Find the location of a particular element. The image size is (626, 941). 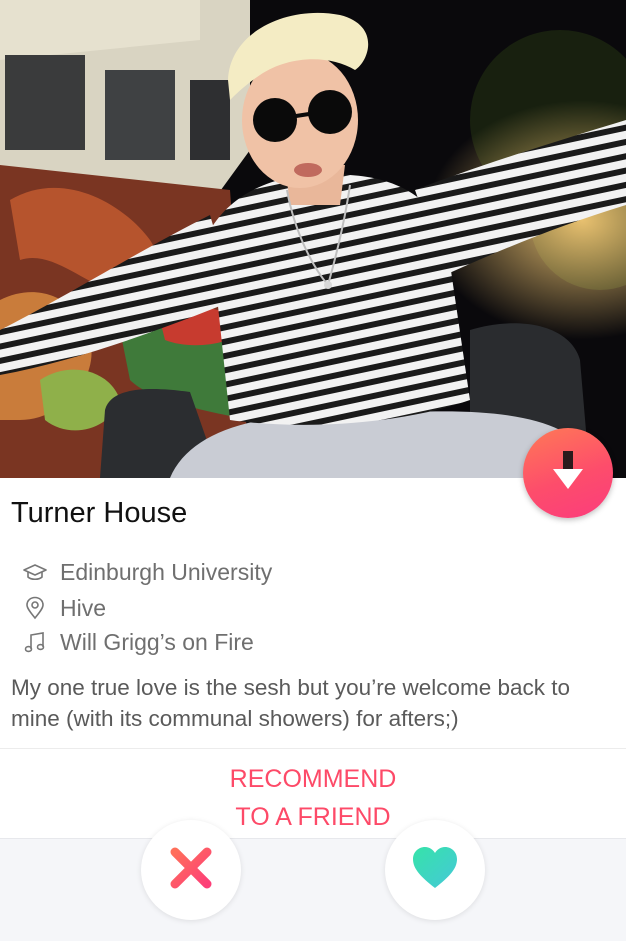

anthem-row: Will Grigg’s on Fire is located at coordinates (138, 642).